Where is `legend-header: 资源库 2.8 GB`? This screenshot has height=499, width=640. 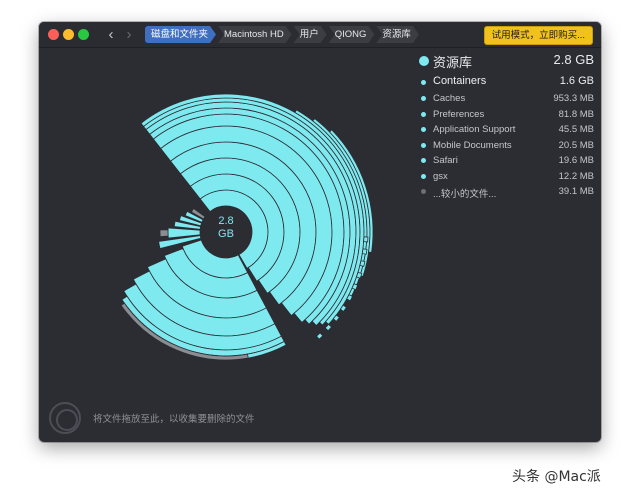
legend-header: 资源库 2.8 GB is located at coordinates (506, 63).